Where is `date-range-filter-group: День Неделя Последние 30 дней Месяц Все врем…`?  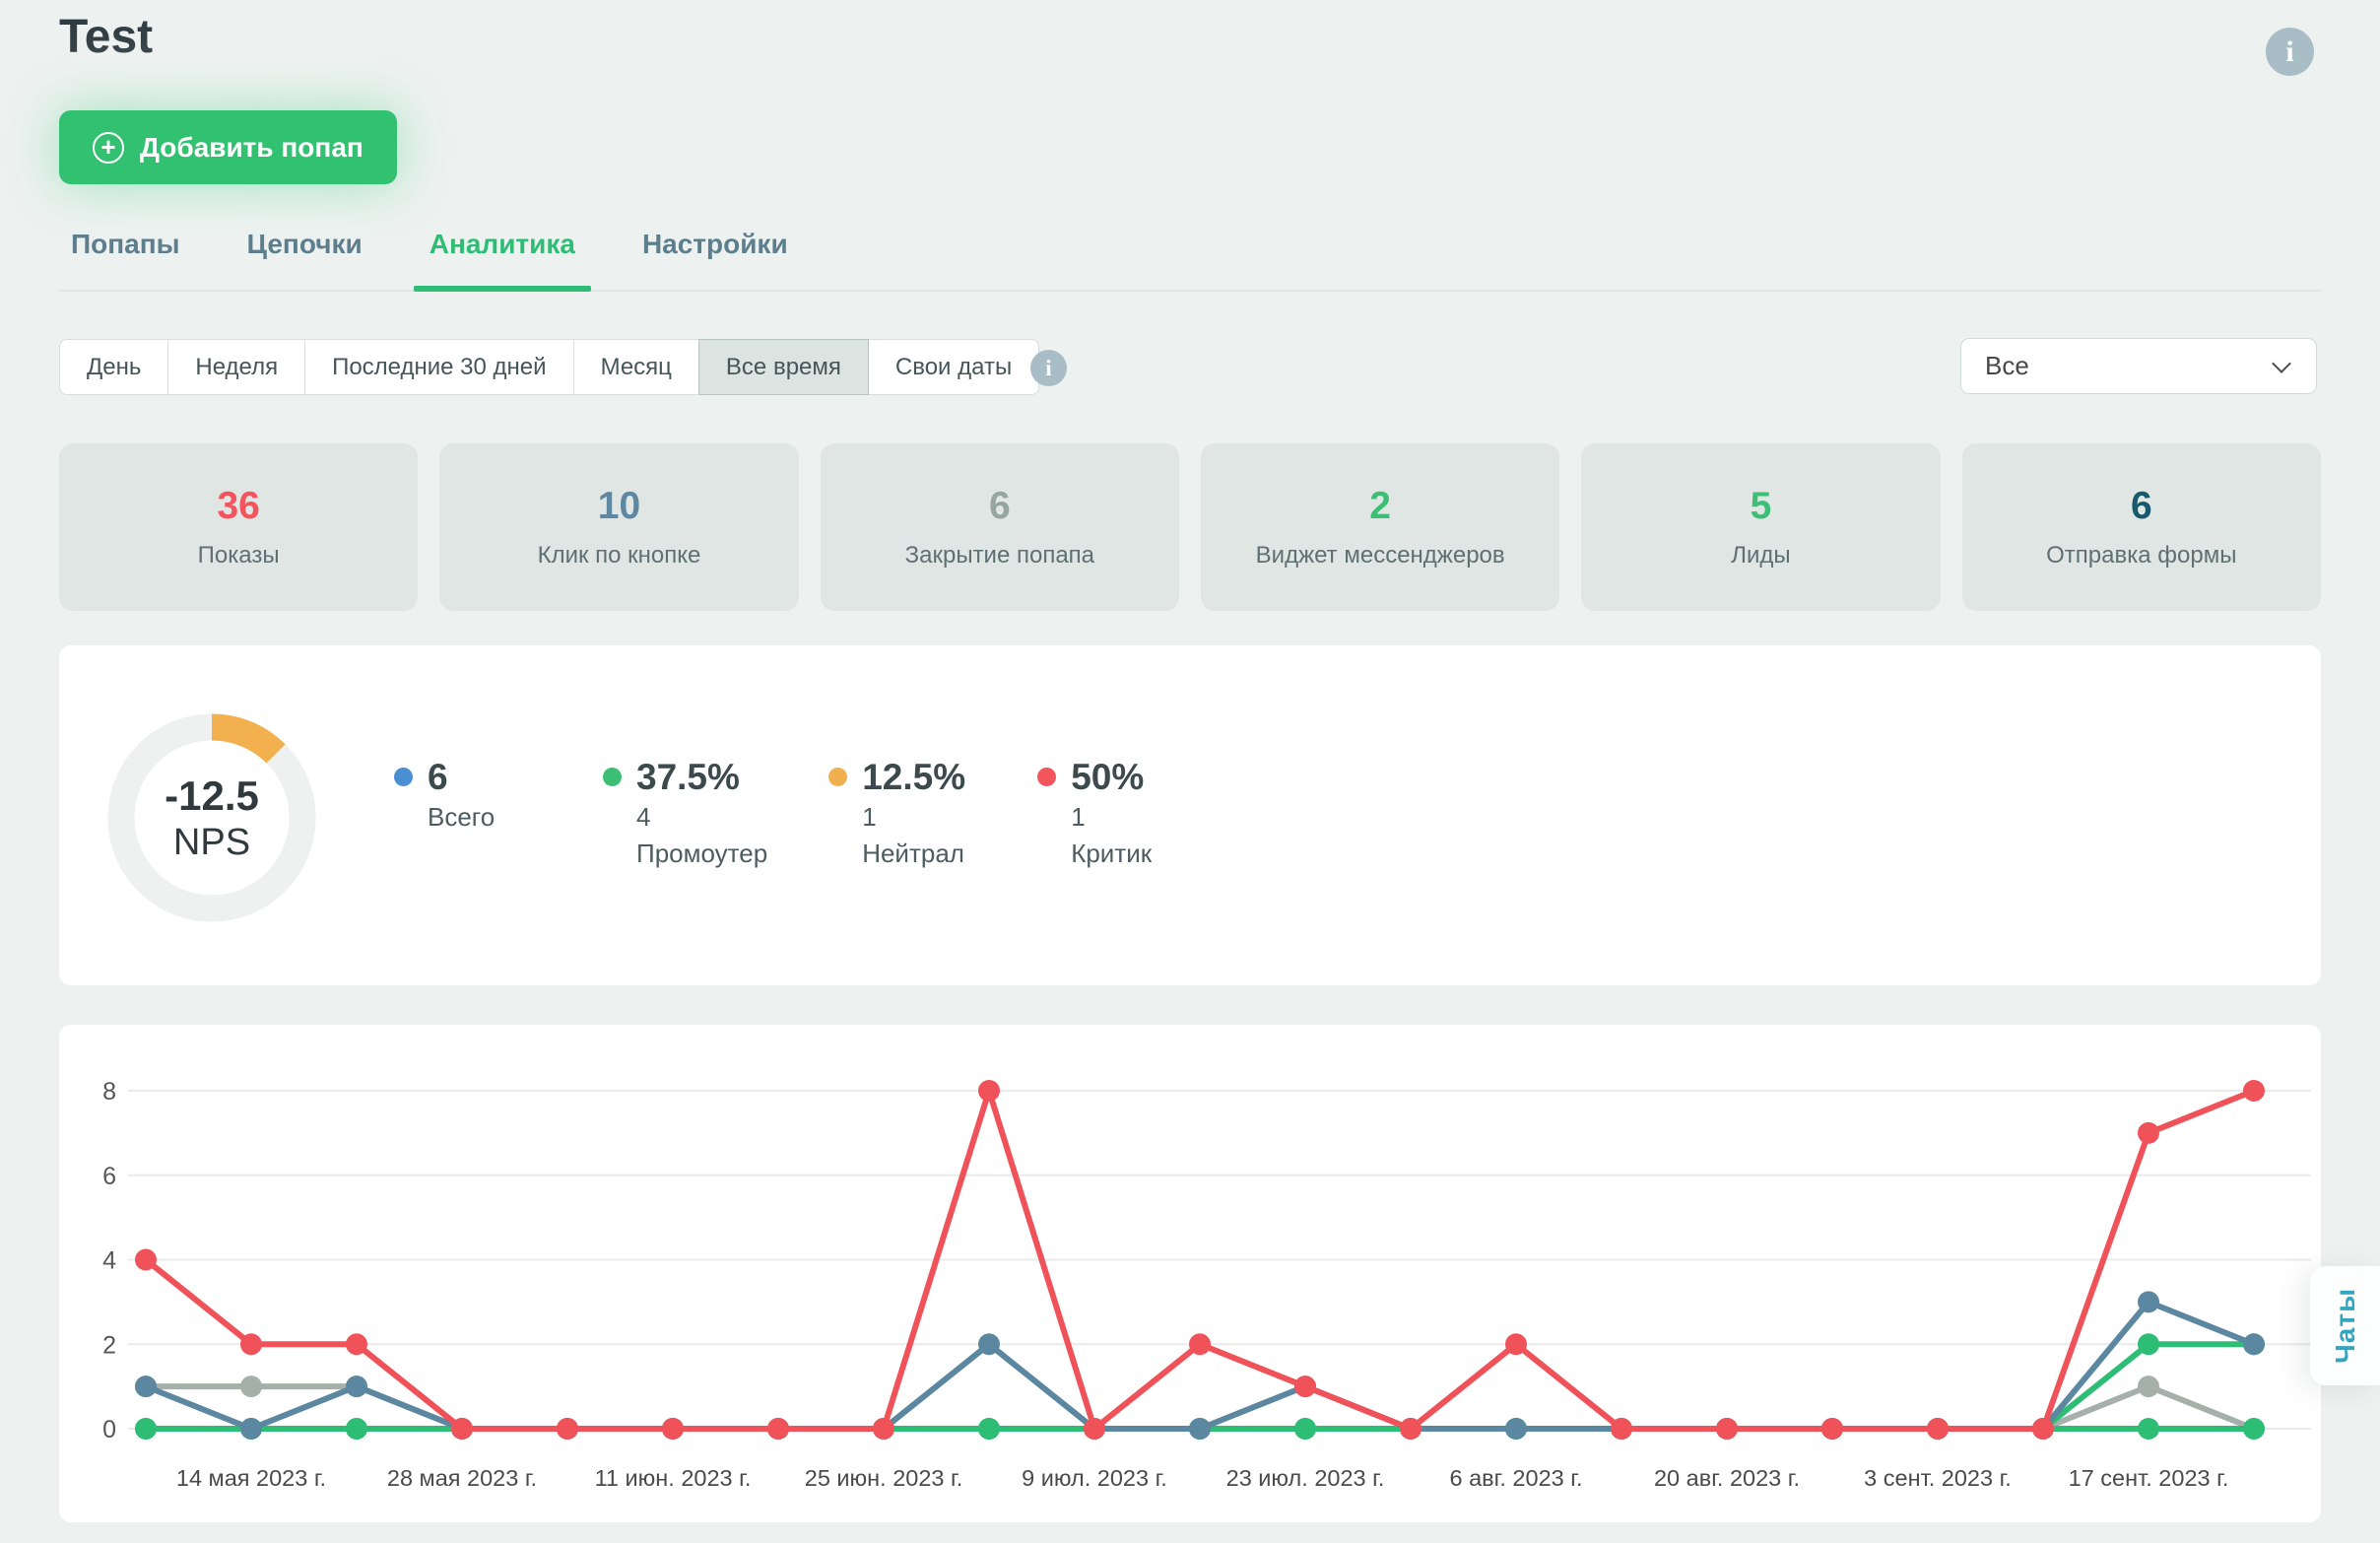 date-range-filter-group: День Неделя Последние 30 дней Месяц Все врем… is located at coordinates (549, 367).